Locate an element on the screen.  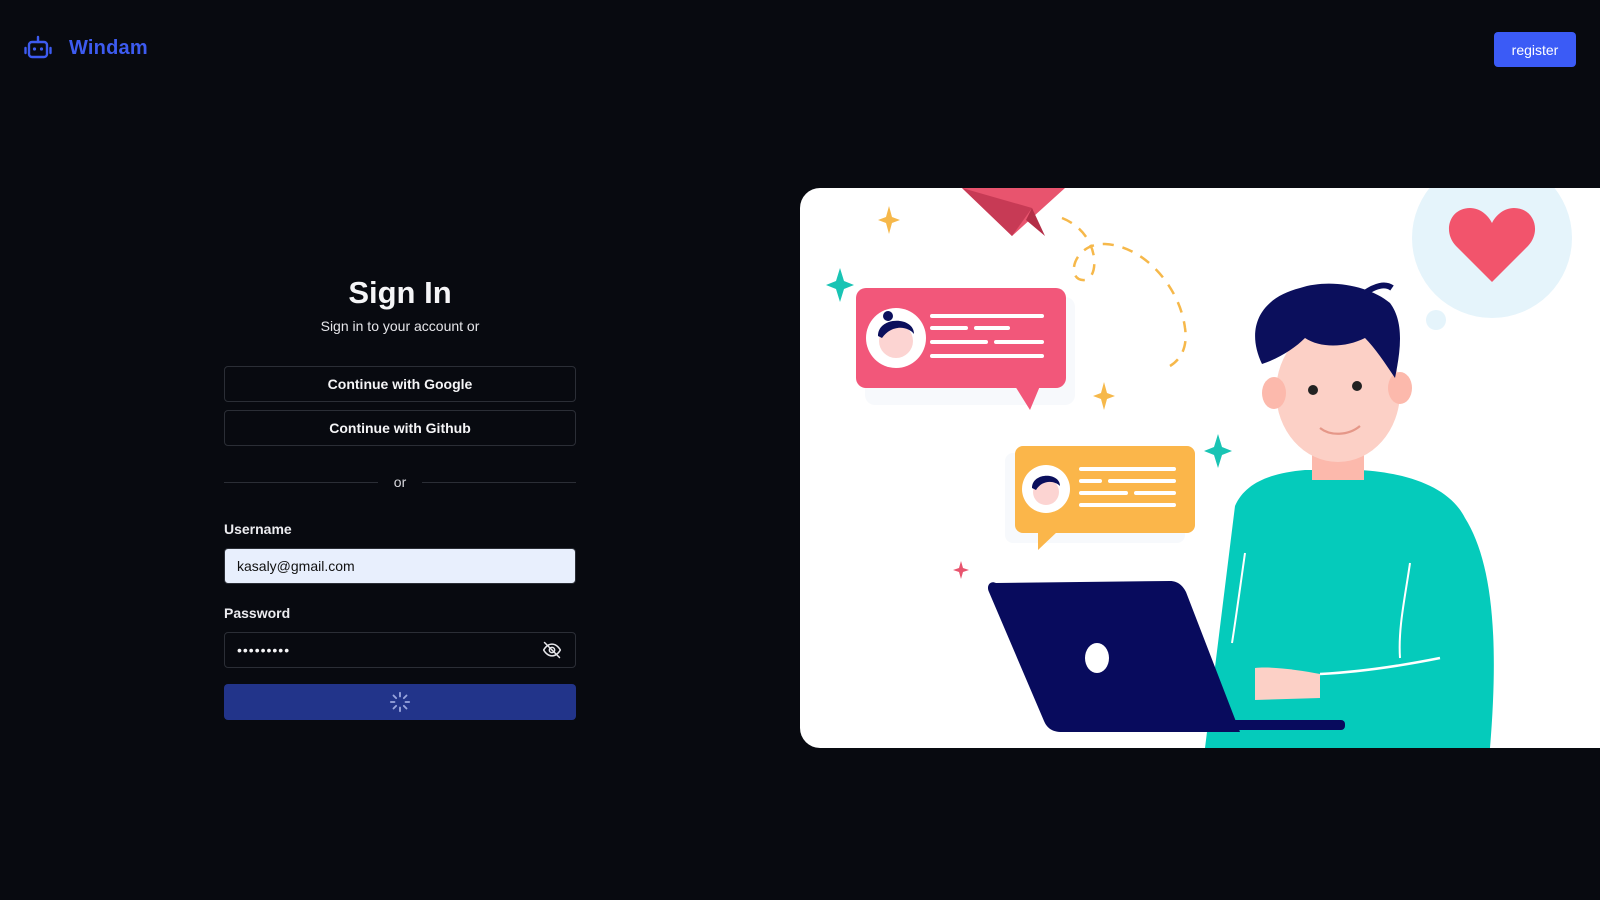
password-label: Password is located at coordinates (257, 613).